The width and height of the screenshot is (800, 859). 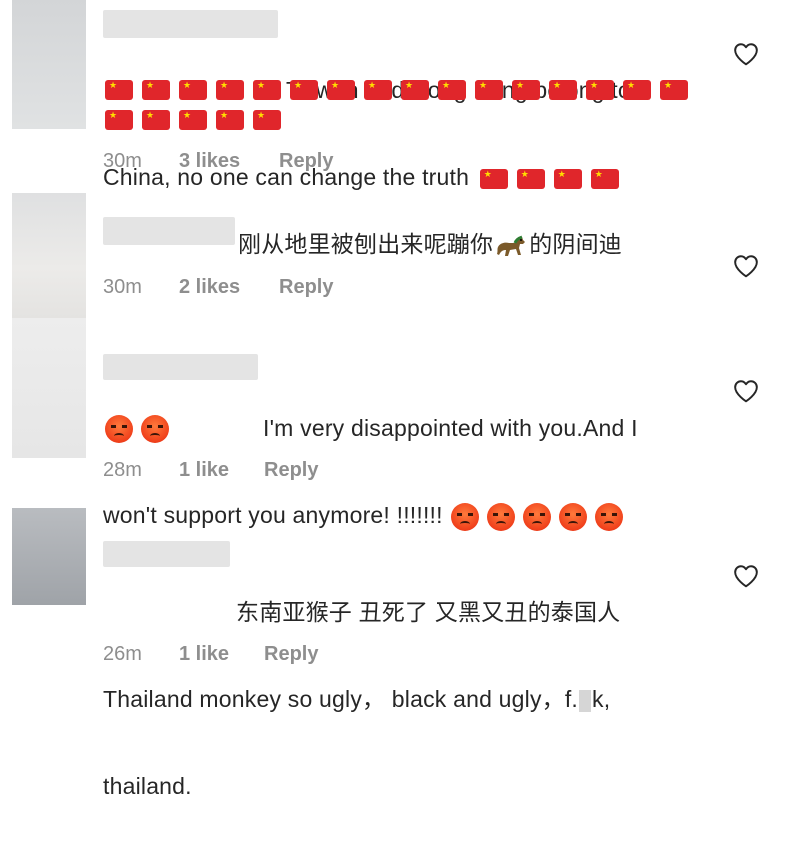 What do you see at coordinates (585, 700) in the screenshot?
I see `censor-block` at bounding box center [585, 700].